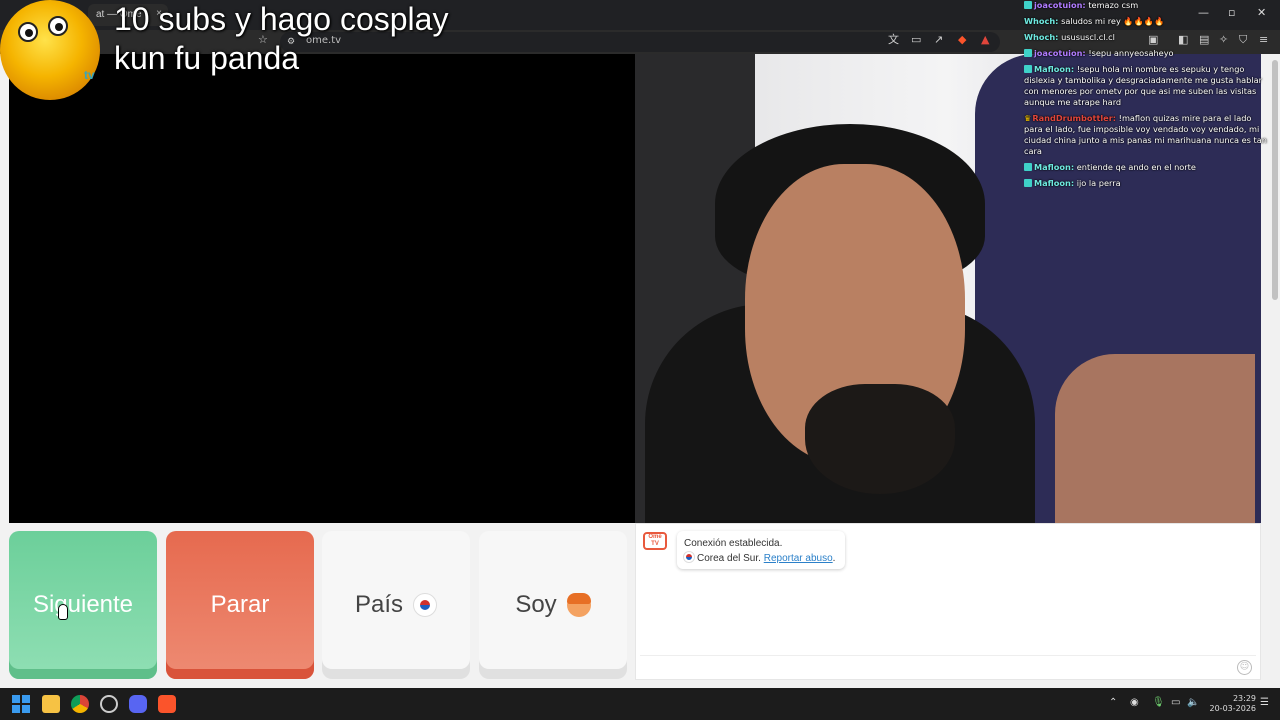 Image resolution: width=1280 pixels, height=720 pixels. What do you see at coordinates (1148, 5) in the screenshot?
I see `stream-chat-line: joacotuion: temazo csm` at bounding box center [1148, 5].